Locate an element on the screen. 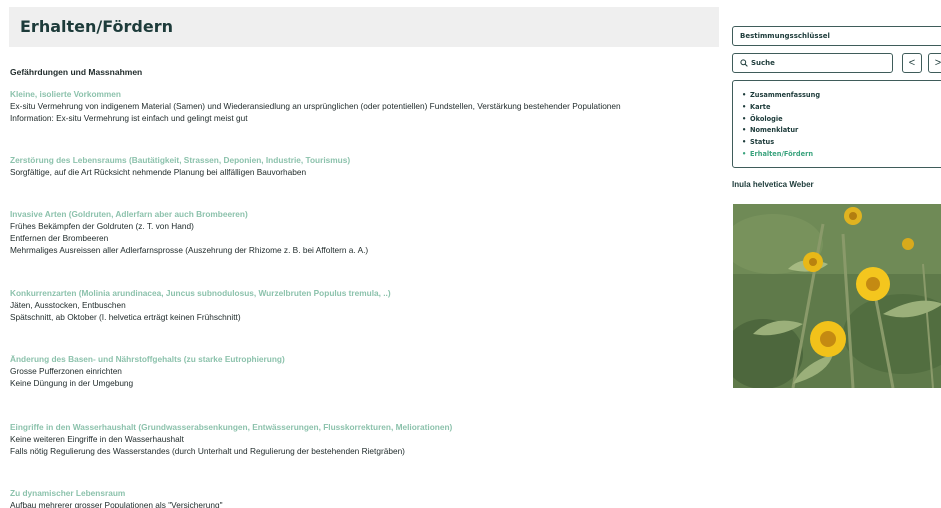 The height and width of the screenshot is (508, 941). chevron-right-icon: > is located at coordinates (937, 63).